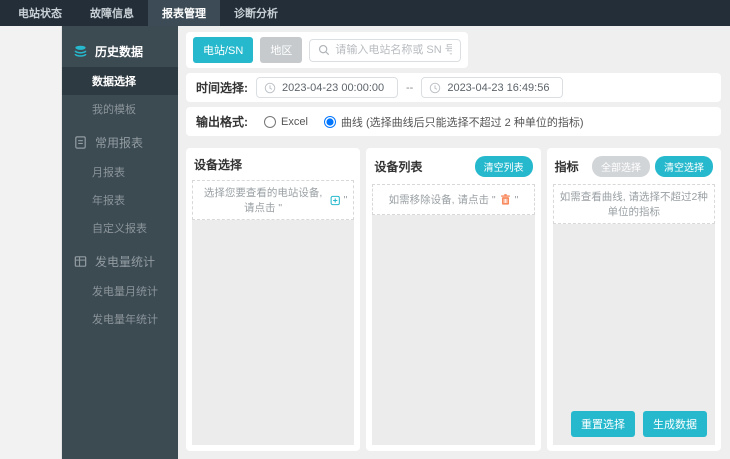  I want to click on start-datetime-value: 2023-04-23 00:00:00, so click(333, 87).